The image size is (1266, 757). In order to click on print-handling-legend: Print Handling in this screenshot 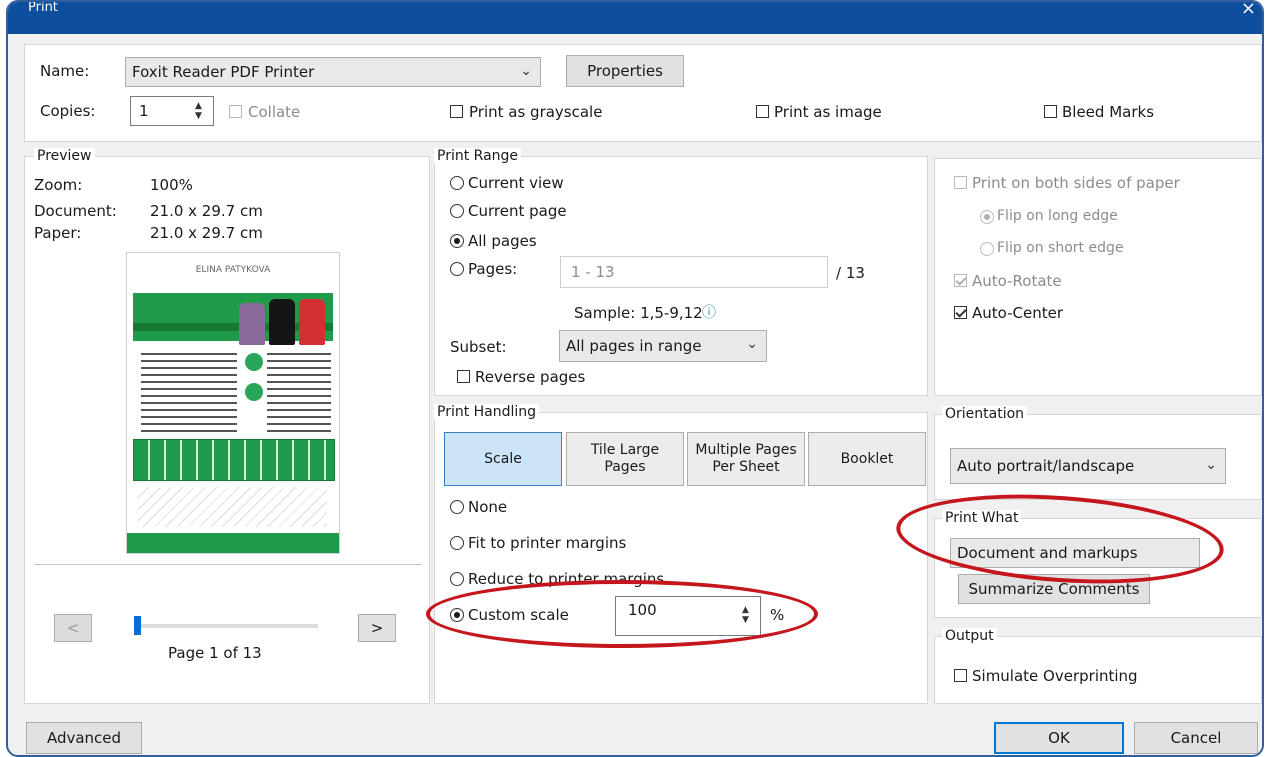, I will do `click(487, 412)`.